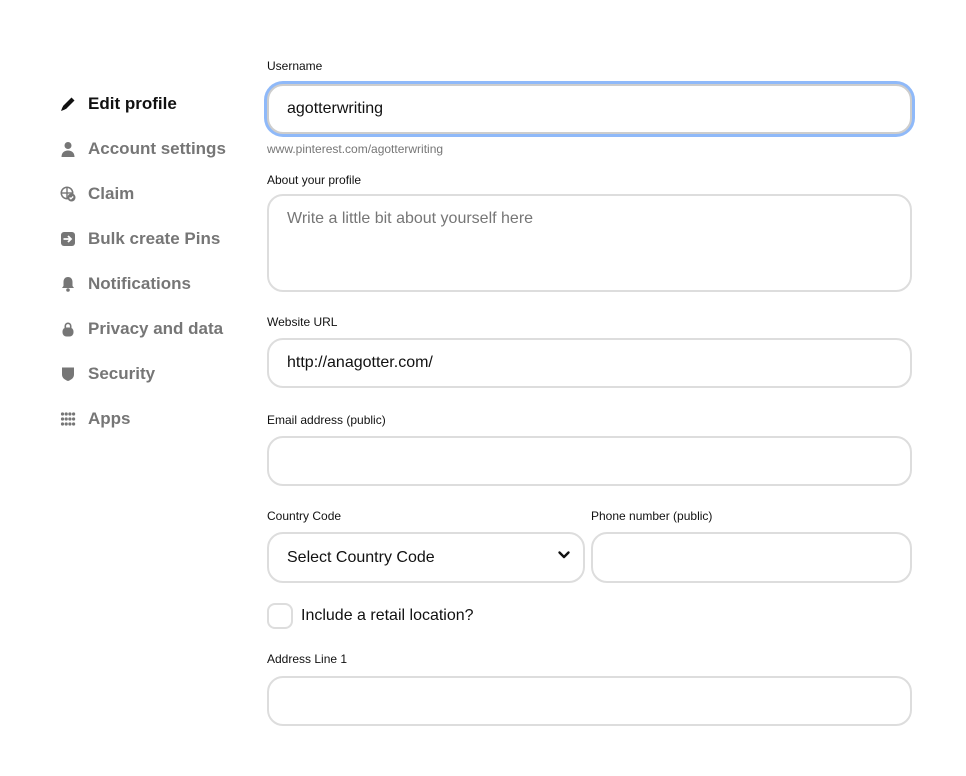 The height and width of the screenshot is (776, 966). Describe the element at coordinates (564, 557) in the screenshot. I see `chevron-down-icon` at that location.